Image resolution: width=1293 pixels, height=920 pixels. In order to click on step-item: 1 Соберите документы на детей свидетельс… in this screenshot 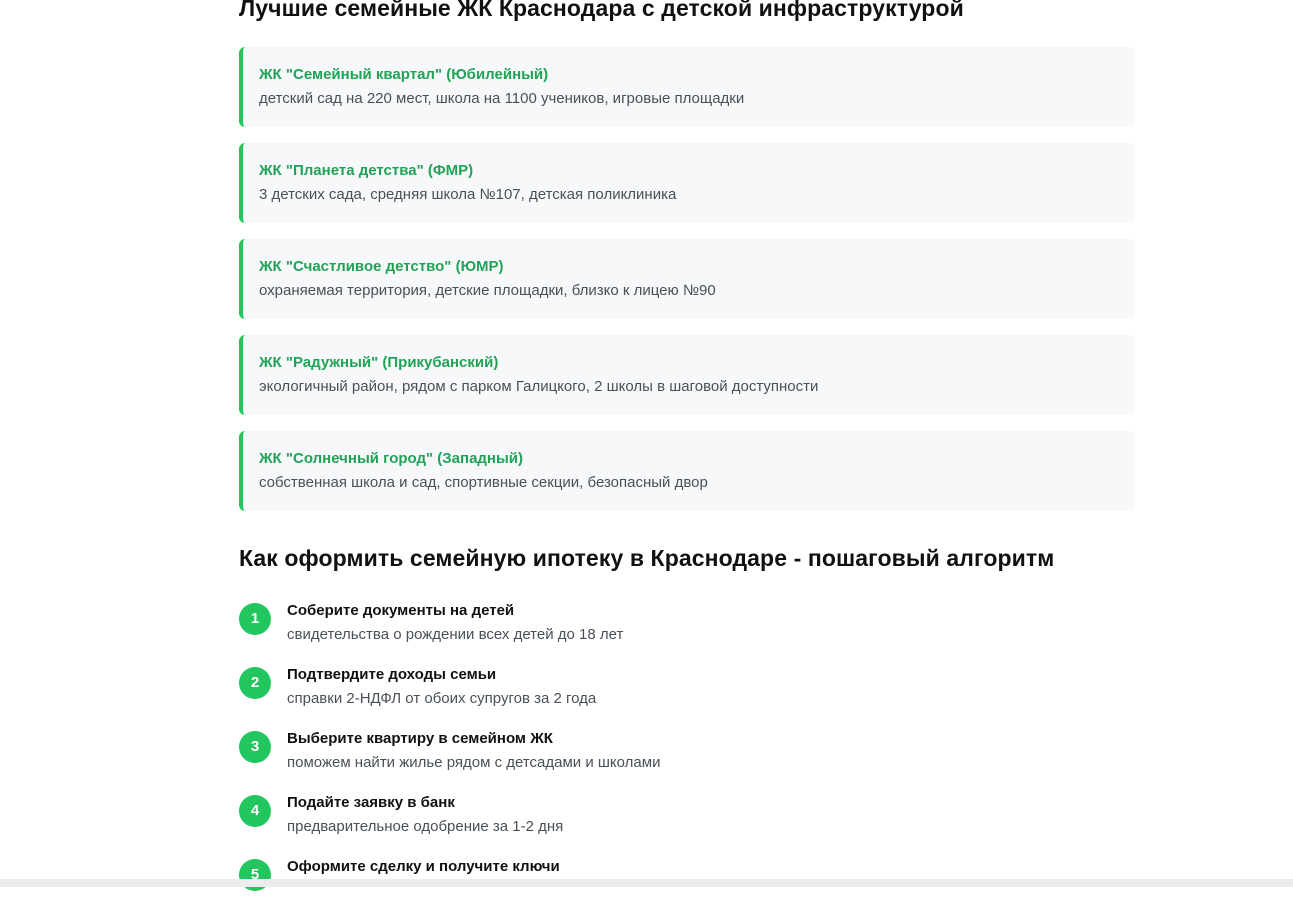, I will do `click(687, 632)`.